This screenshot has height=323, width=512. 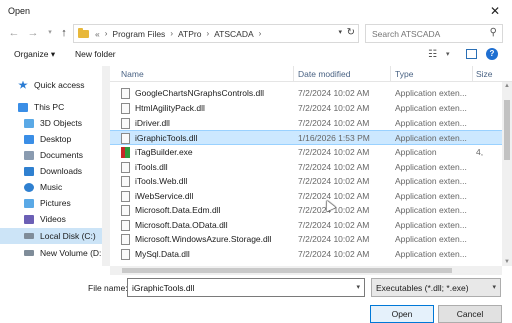 I want to click on column-header-date: Date modified, so click(x=324, y=74).